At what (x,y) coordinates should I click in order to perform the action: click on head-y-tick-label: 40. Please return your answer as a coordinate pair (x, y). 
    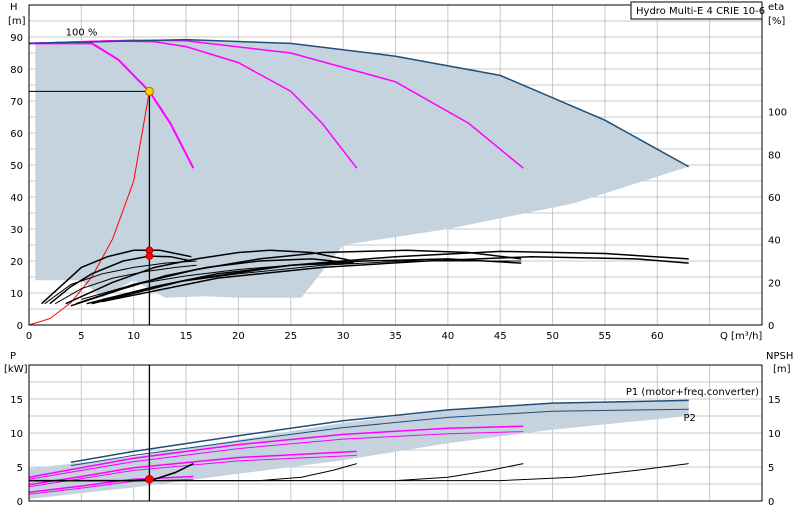
    Looking at the image, I should click on (16, 198).